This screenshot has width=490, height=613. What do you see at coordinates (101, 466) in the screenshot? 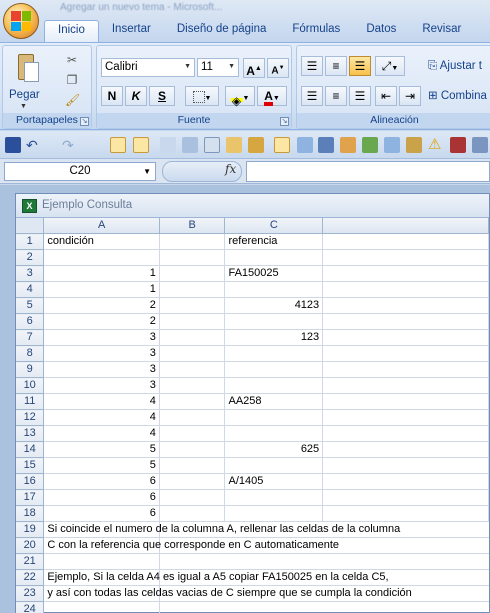
I see `cell-a: 5` at bounding box center [101, 466].